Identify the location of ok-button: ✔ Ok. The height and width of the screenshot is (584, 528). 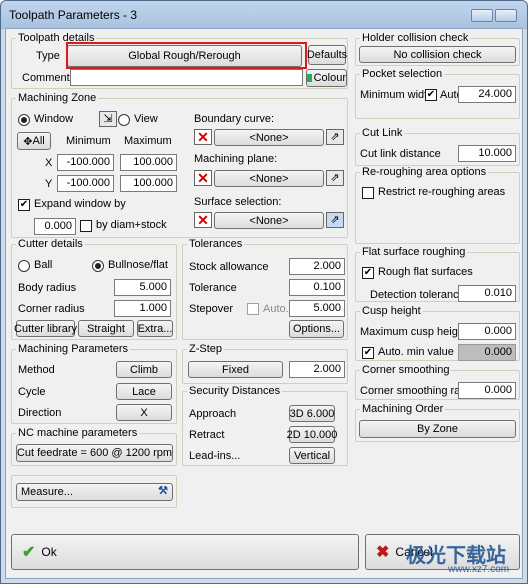
(185, 552).